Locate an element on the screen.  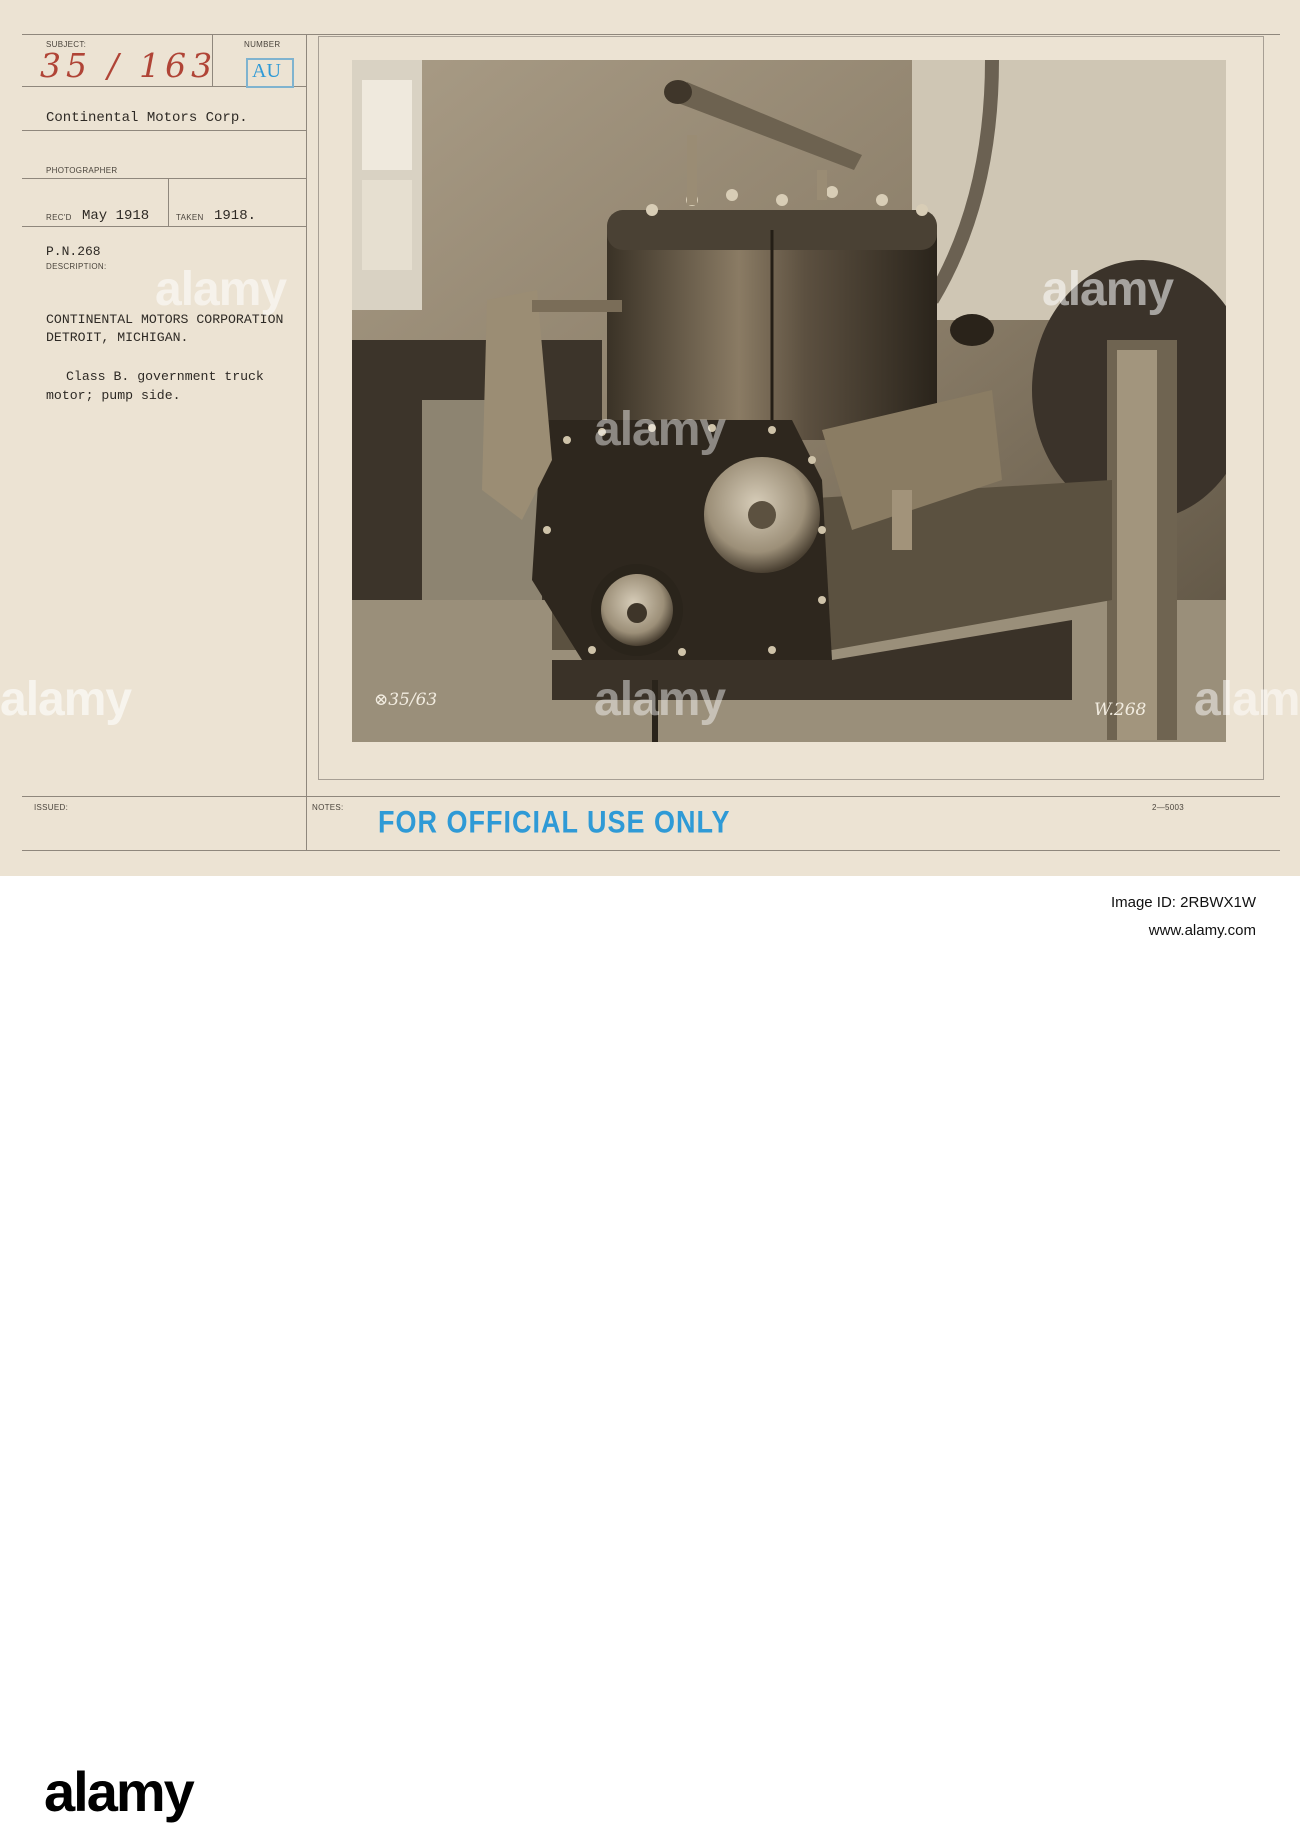
negative-number-left: ⊗35/63 is located at coordinates (406, 700).